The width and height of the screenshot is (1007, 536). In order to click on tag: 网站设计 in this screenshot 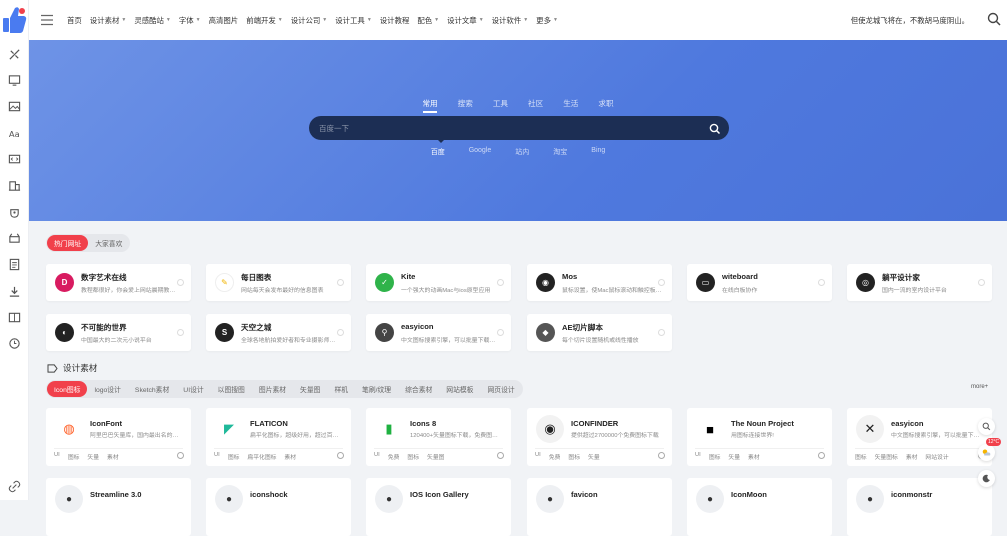, I will do `click(936, 456)`.